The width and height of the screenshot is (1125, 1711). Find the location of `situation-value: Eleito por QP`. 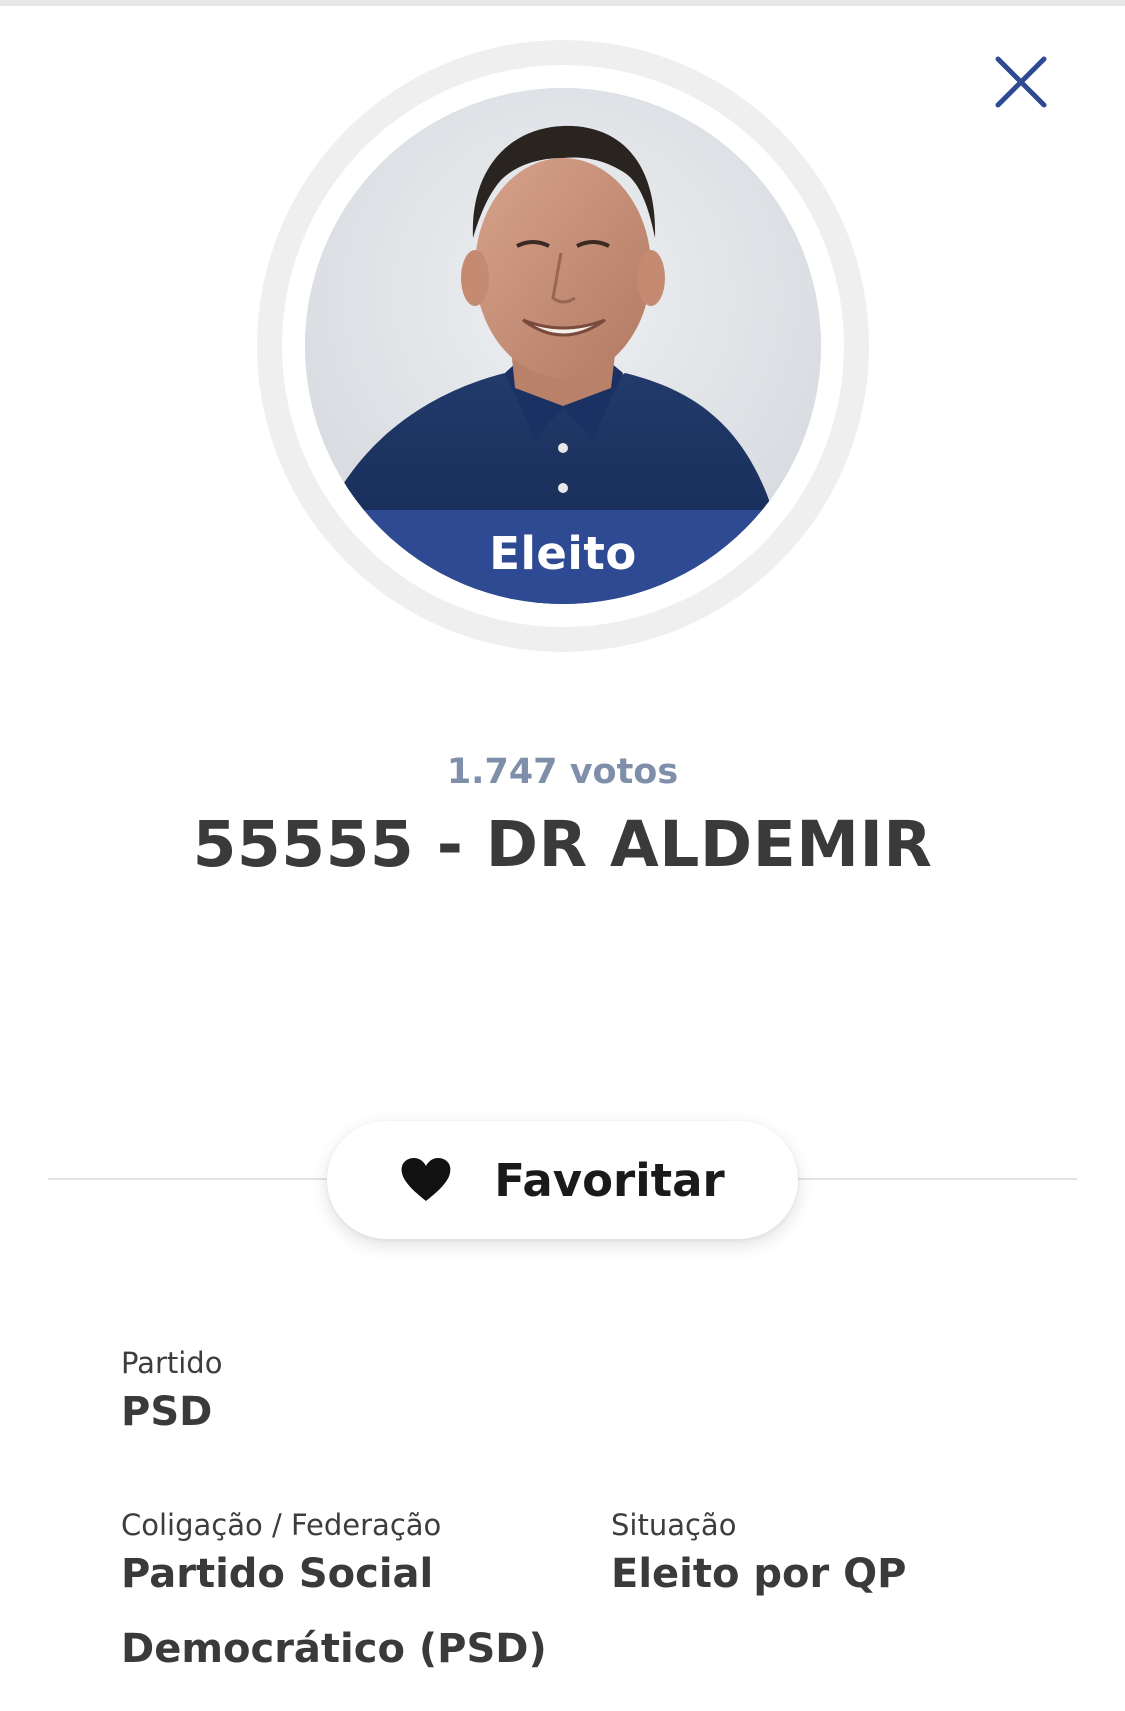

situation-value: Eleito por QP is located at coordinates (759, 1574).